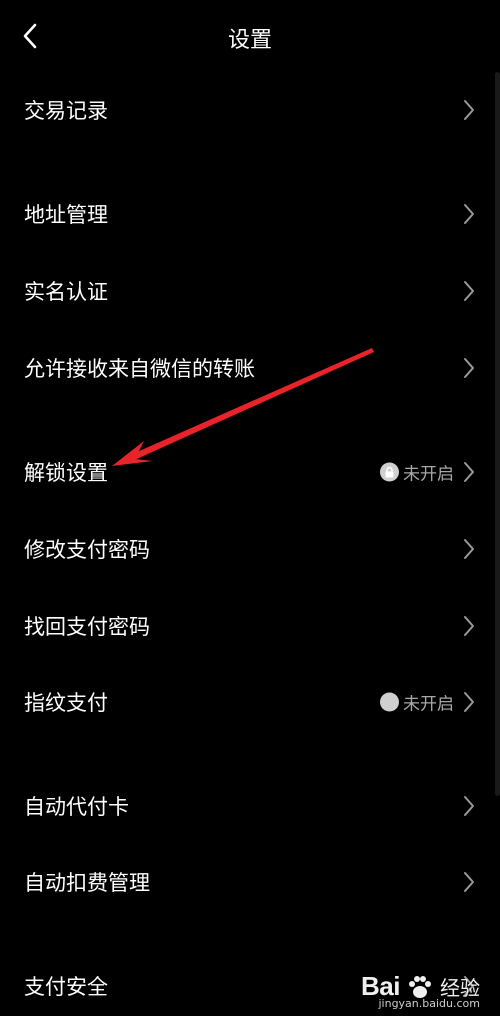 This screenshot has height=1016, width=500. Describe the element at coordinates (389, 472) in the screenshot. I see `lock-icon` at that location.